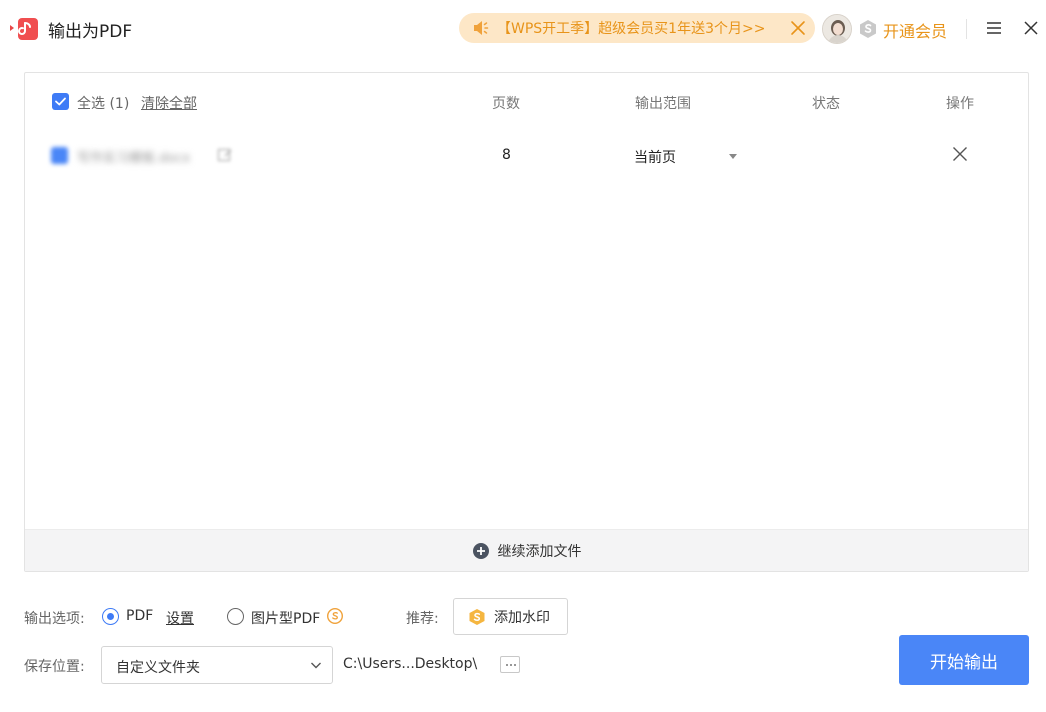  I want to click on file-page-count: 8, so click(506, 155).